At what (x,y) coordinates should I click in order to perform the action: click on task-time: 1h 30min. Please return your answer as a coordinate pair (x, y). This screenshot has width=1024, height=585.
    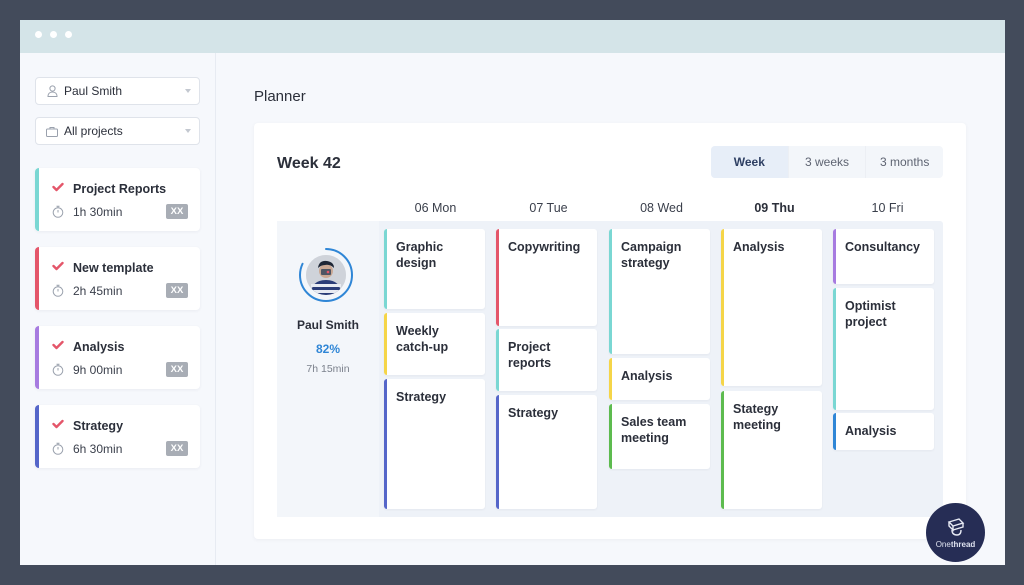
    Looking at the image, I should click on (98, 212).